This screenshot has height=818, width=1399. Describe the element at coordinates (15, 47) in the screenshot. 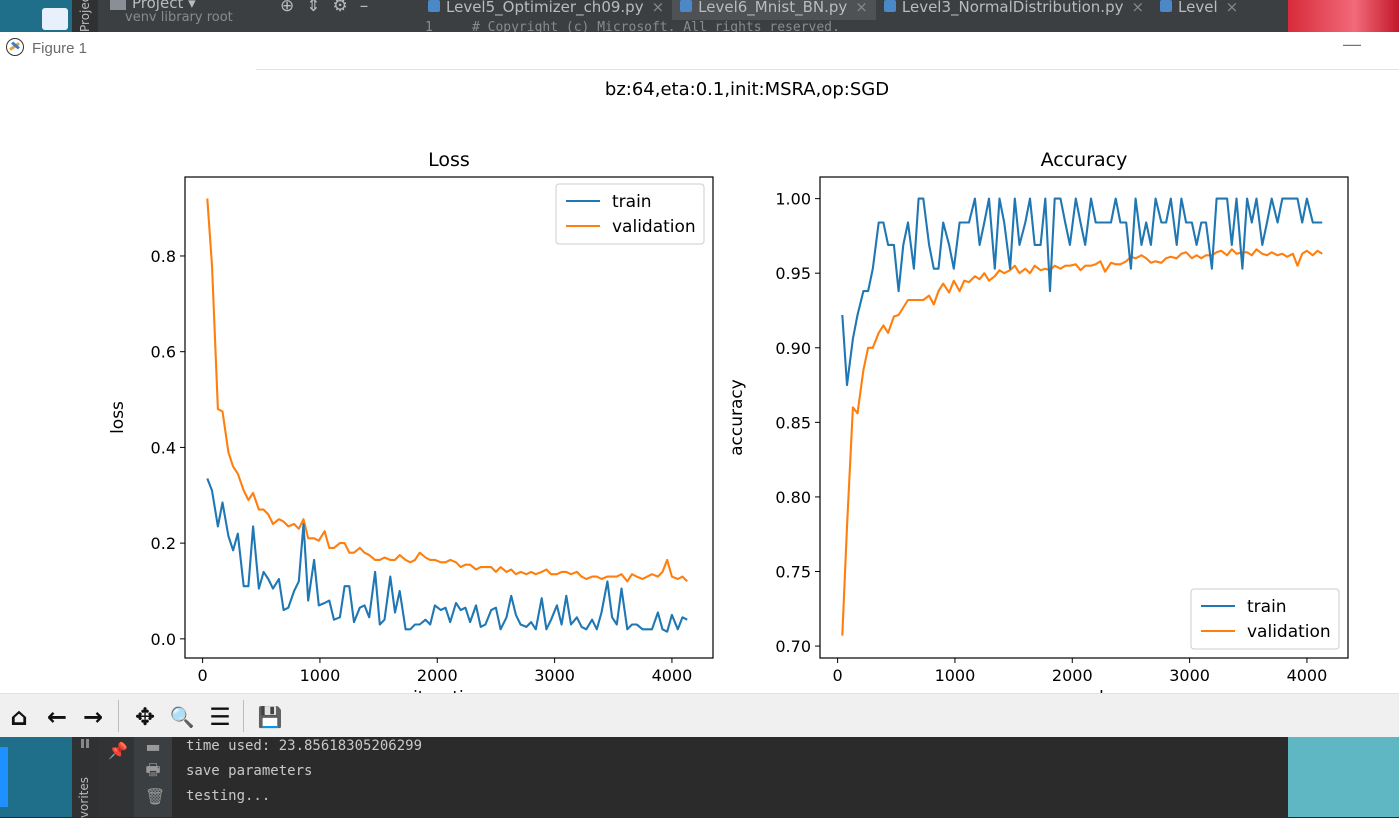

I see `matplotlib-logo-icon` at that location.